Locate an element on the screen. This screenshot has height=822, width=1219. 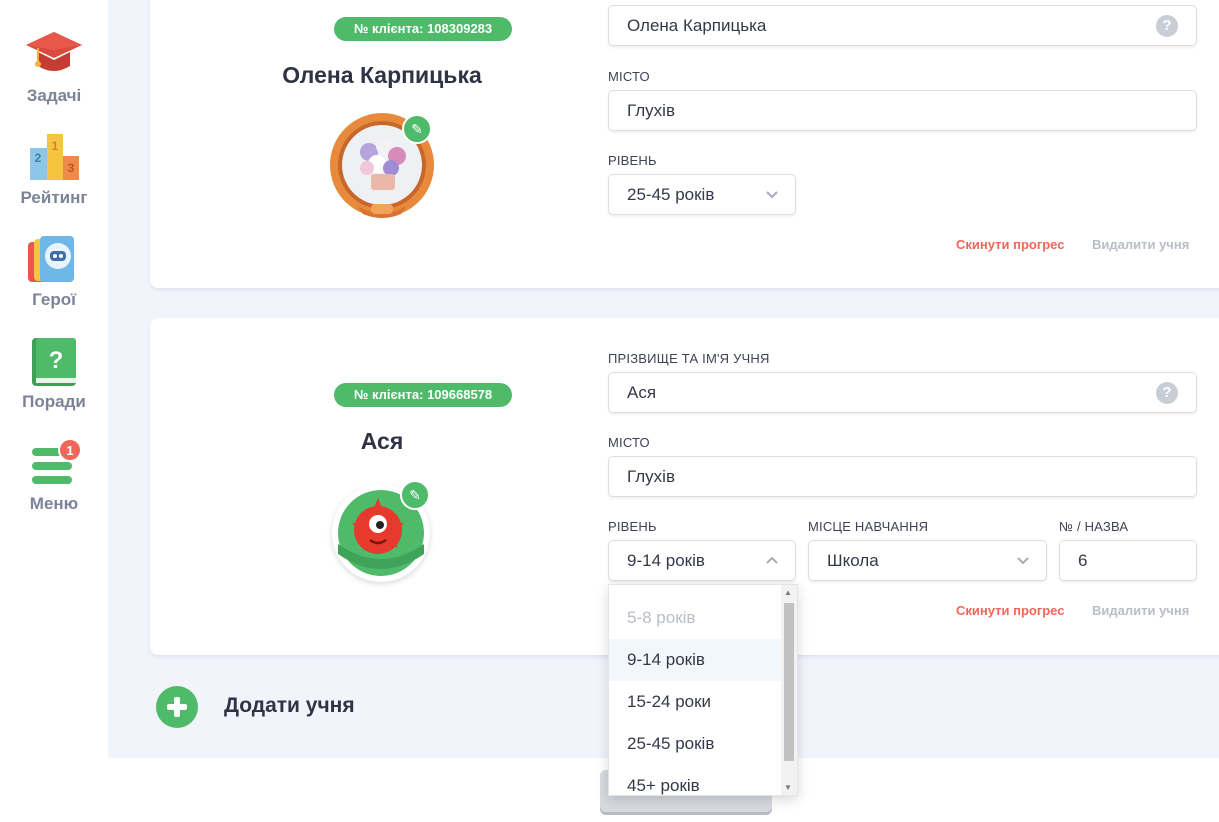
sidebar-item-heroes: Герої is located at coordinates (54, 271).